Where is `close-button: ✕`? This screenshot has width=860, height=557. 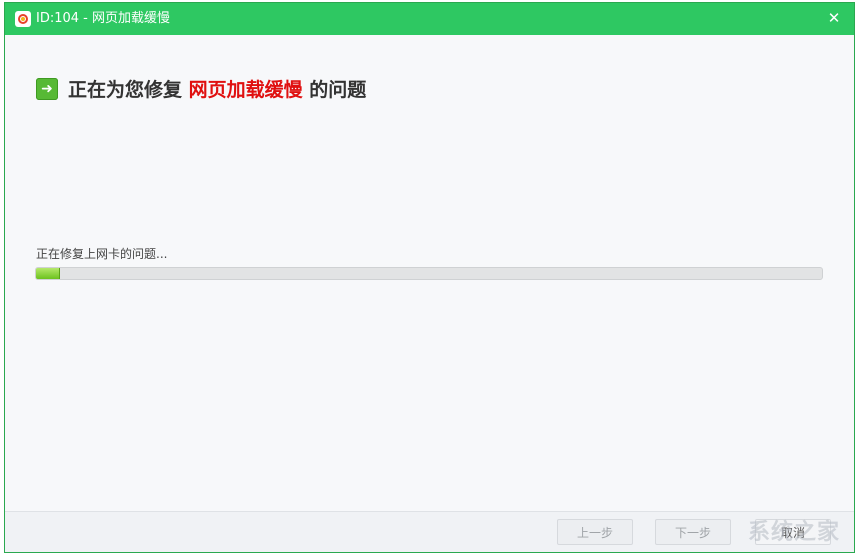
close-button: ✕ is located at coordinates (834, 18).